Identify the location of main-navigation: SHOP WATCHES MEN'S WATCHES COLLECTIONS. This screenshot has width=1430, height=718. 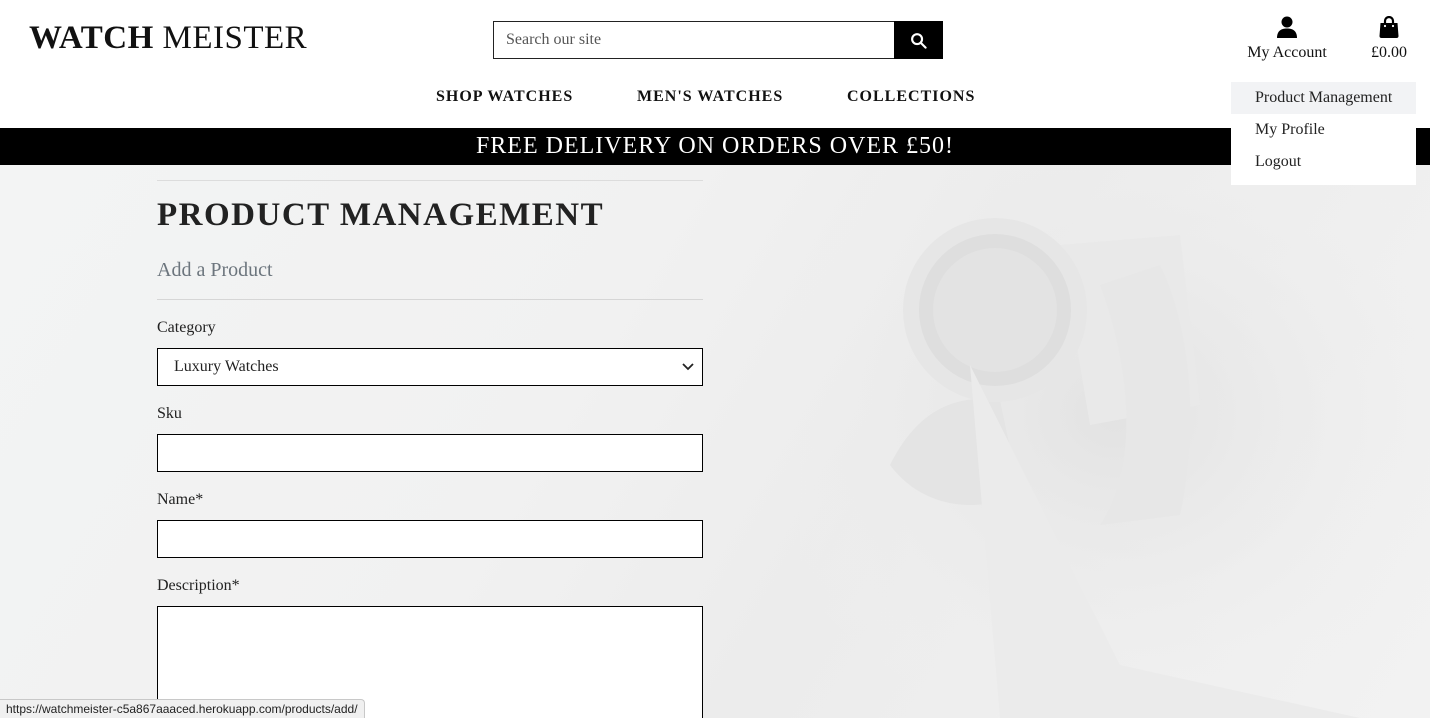
(715, 100).